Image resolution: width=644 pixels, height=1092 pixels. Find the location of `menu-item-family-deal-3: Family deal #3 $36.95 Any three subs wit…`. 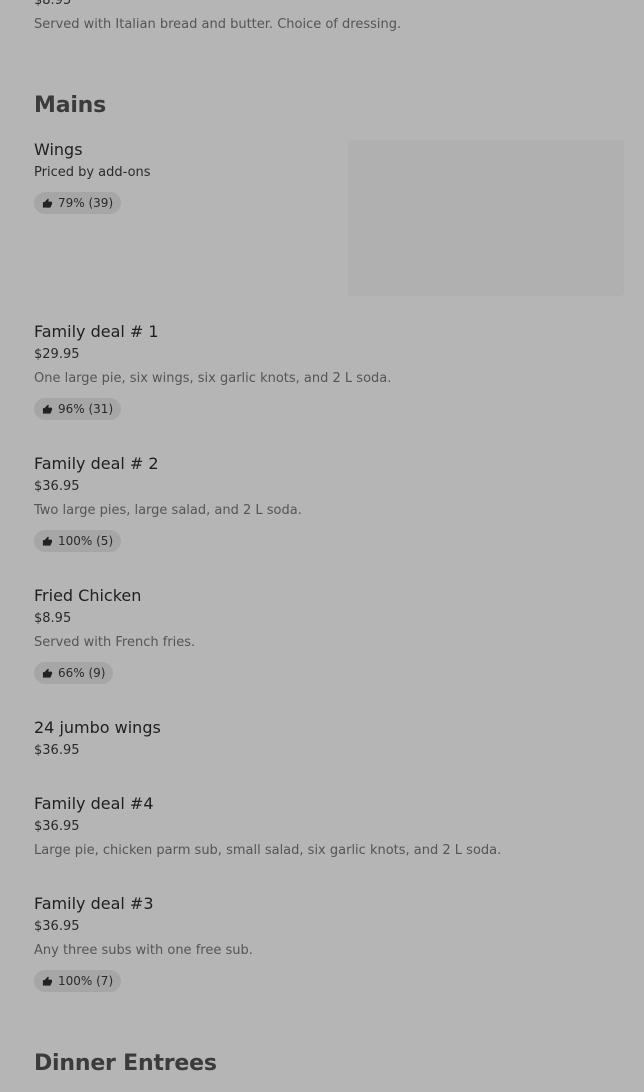

menu-item-family-deal-3: Family deal #3 $36.95 Any three subs wit… is located at coordinates (324, 949).